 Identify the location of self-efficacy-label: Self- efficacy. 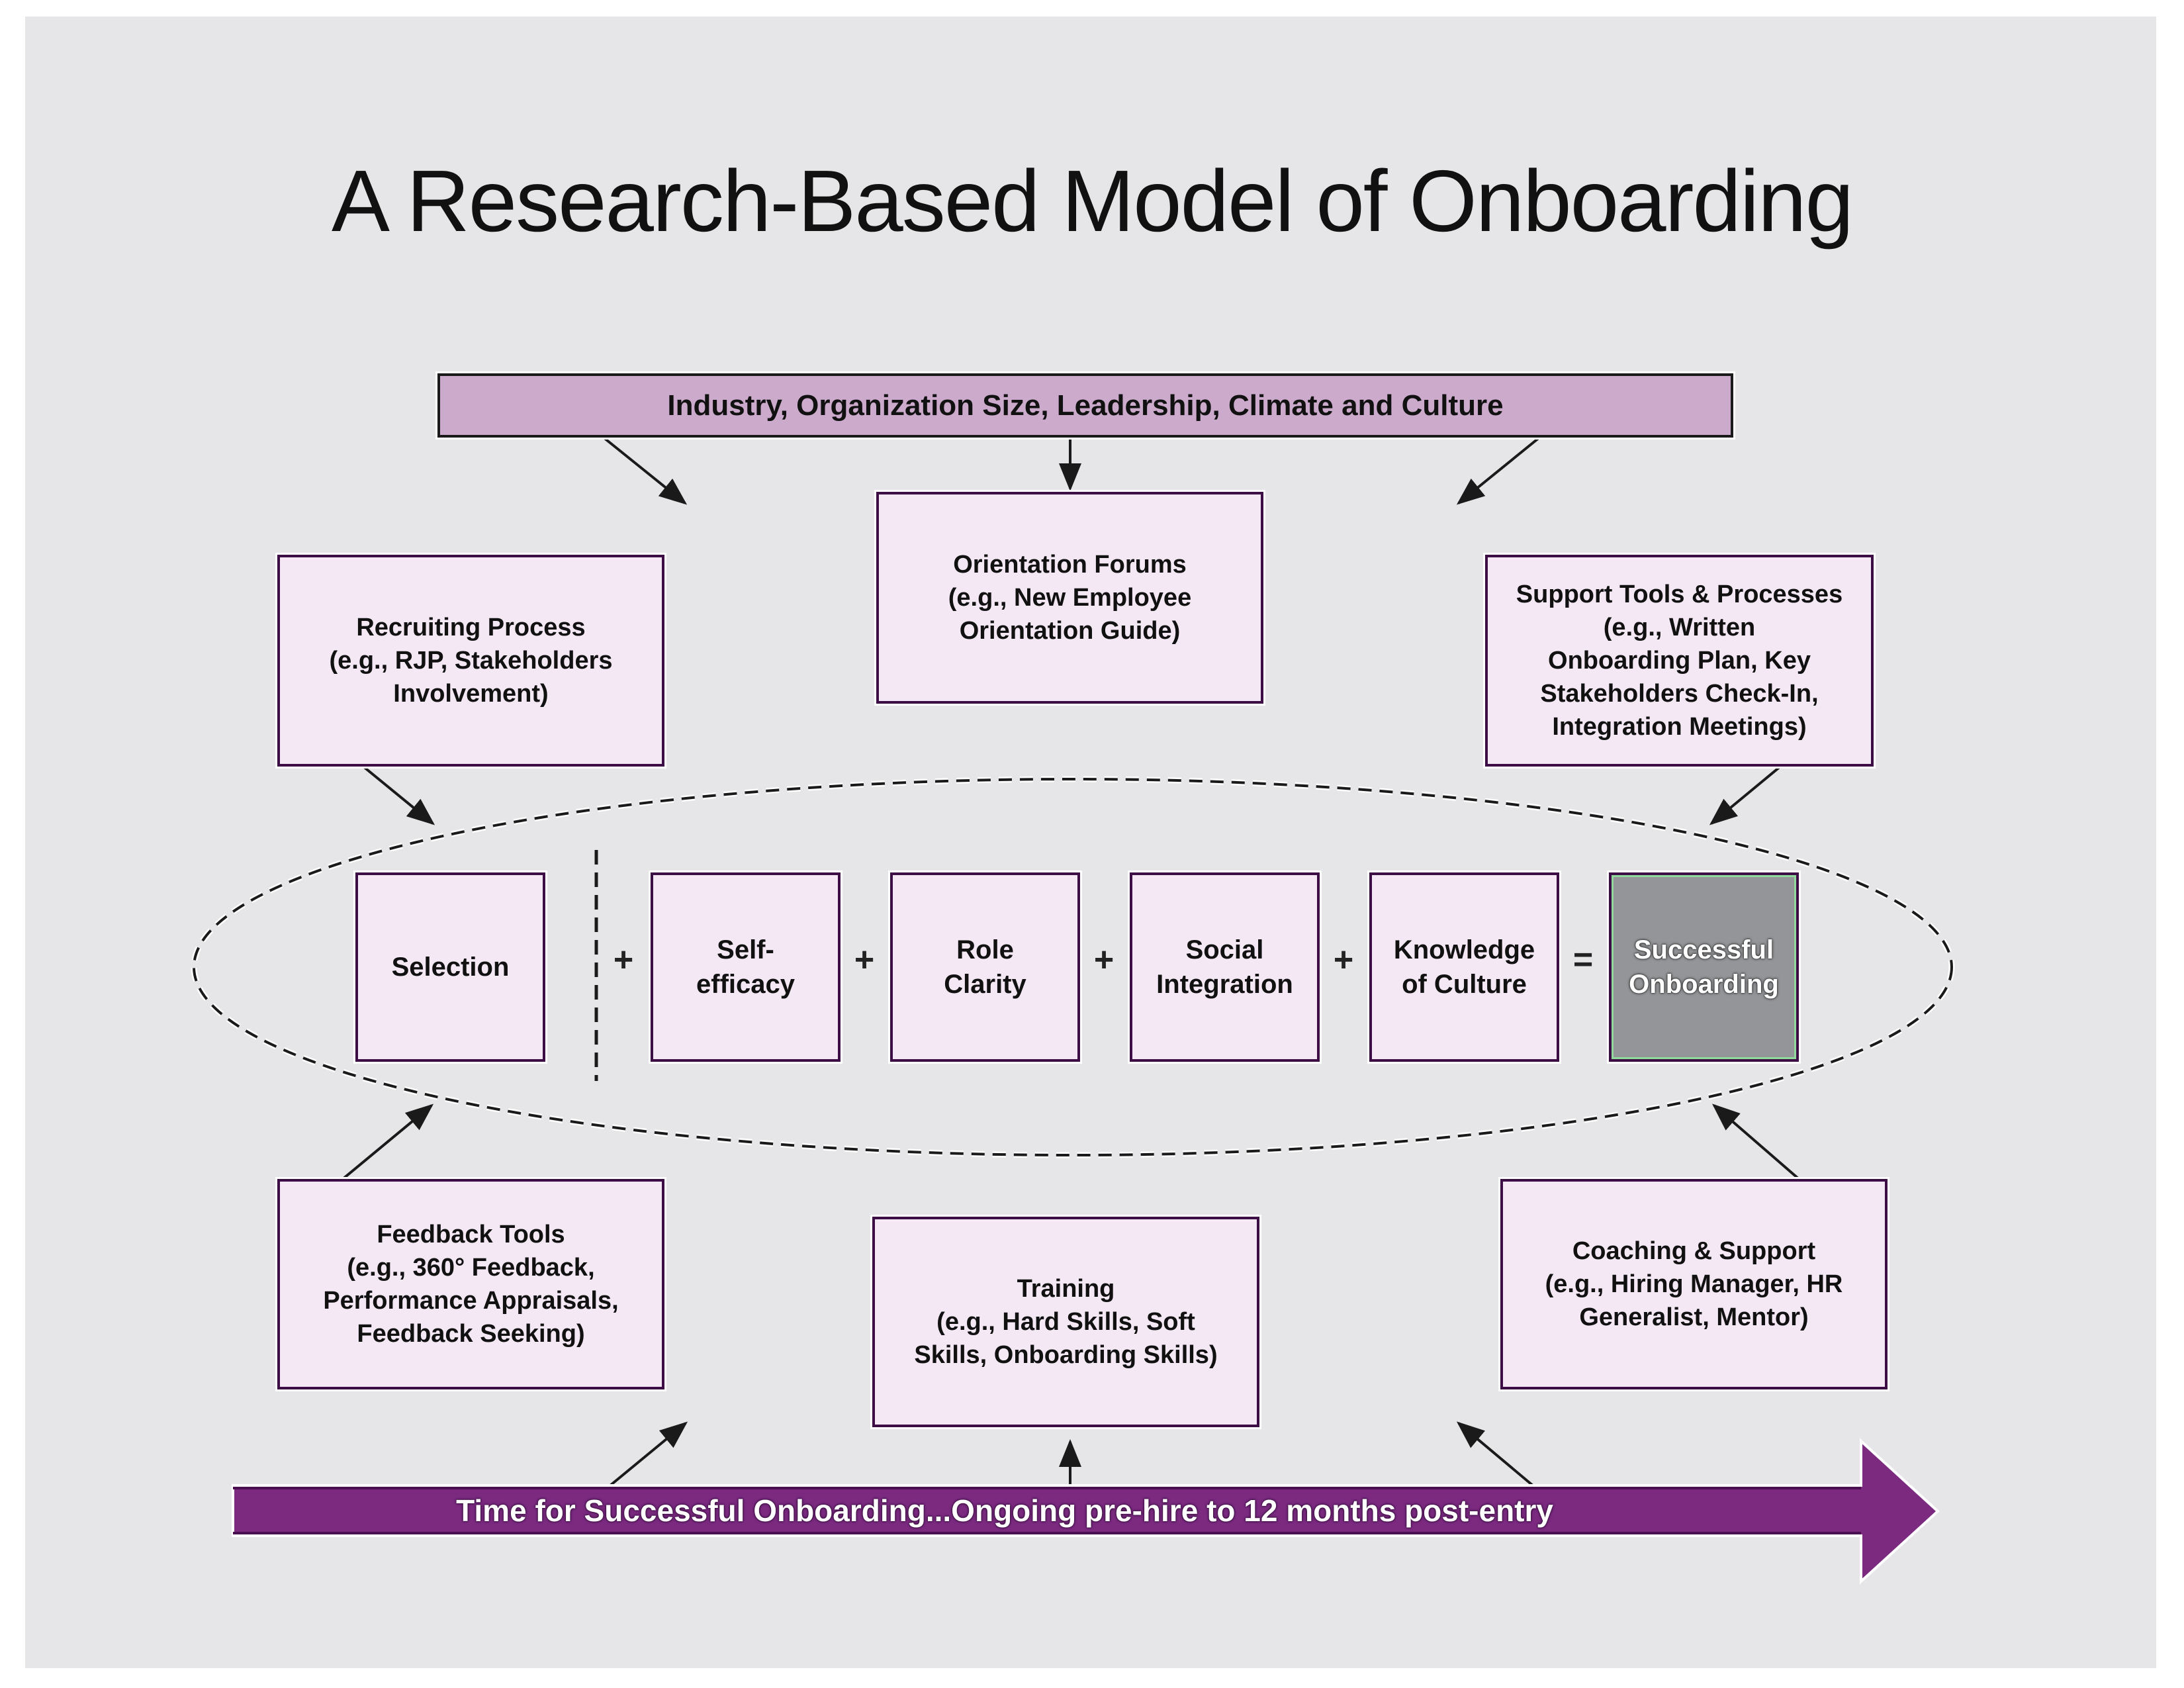
(745, 967).